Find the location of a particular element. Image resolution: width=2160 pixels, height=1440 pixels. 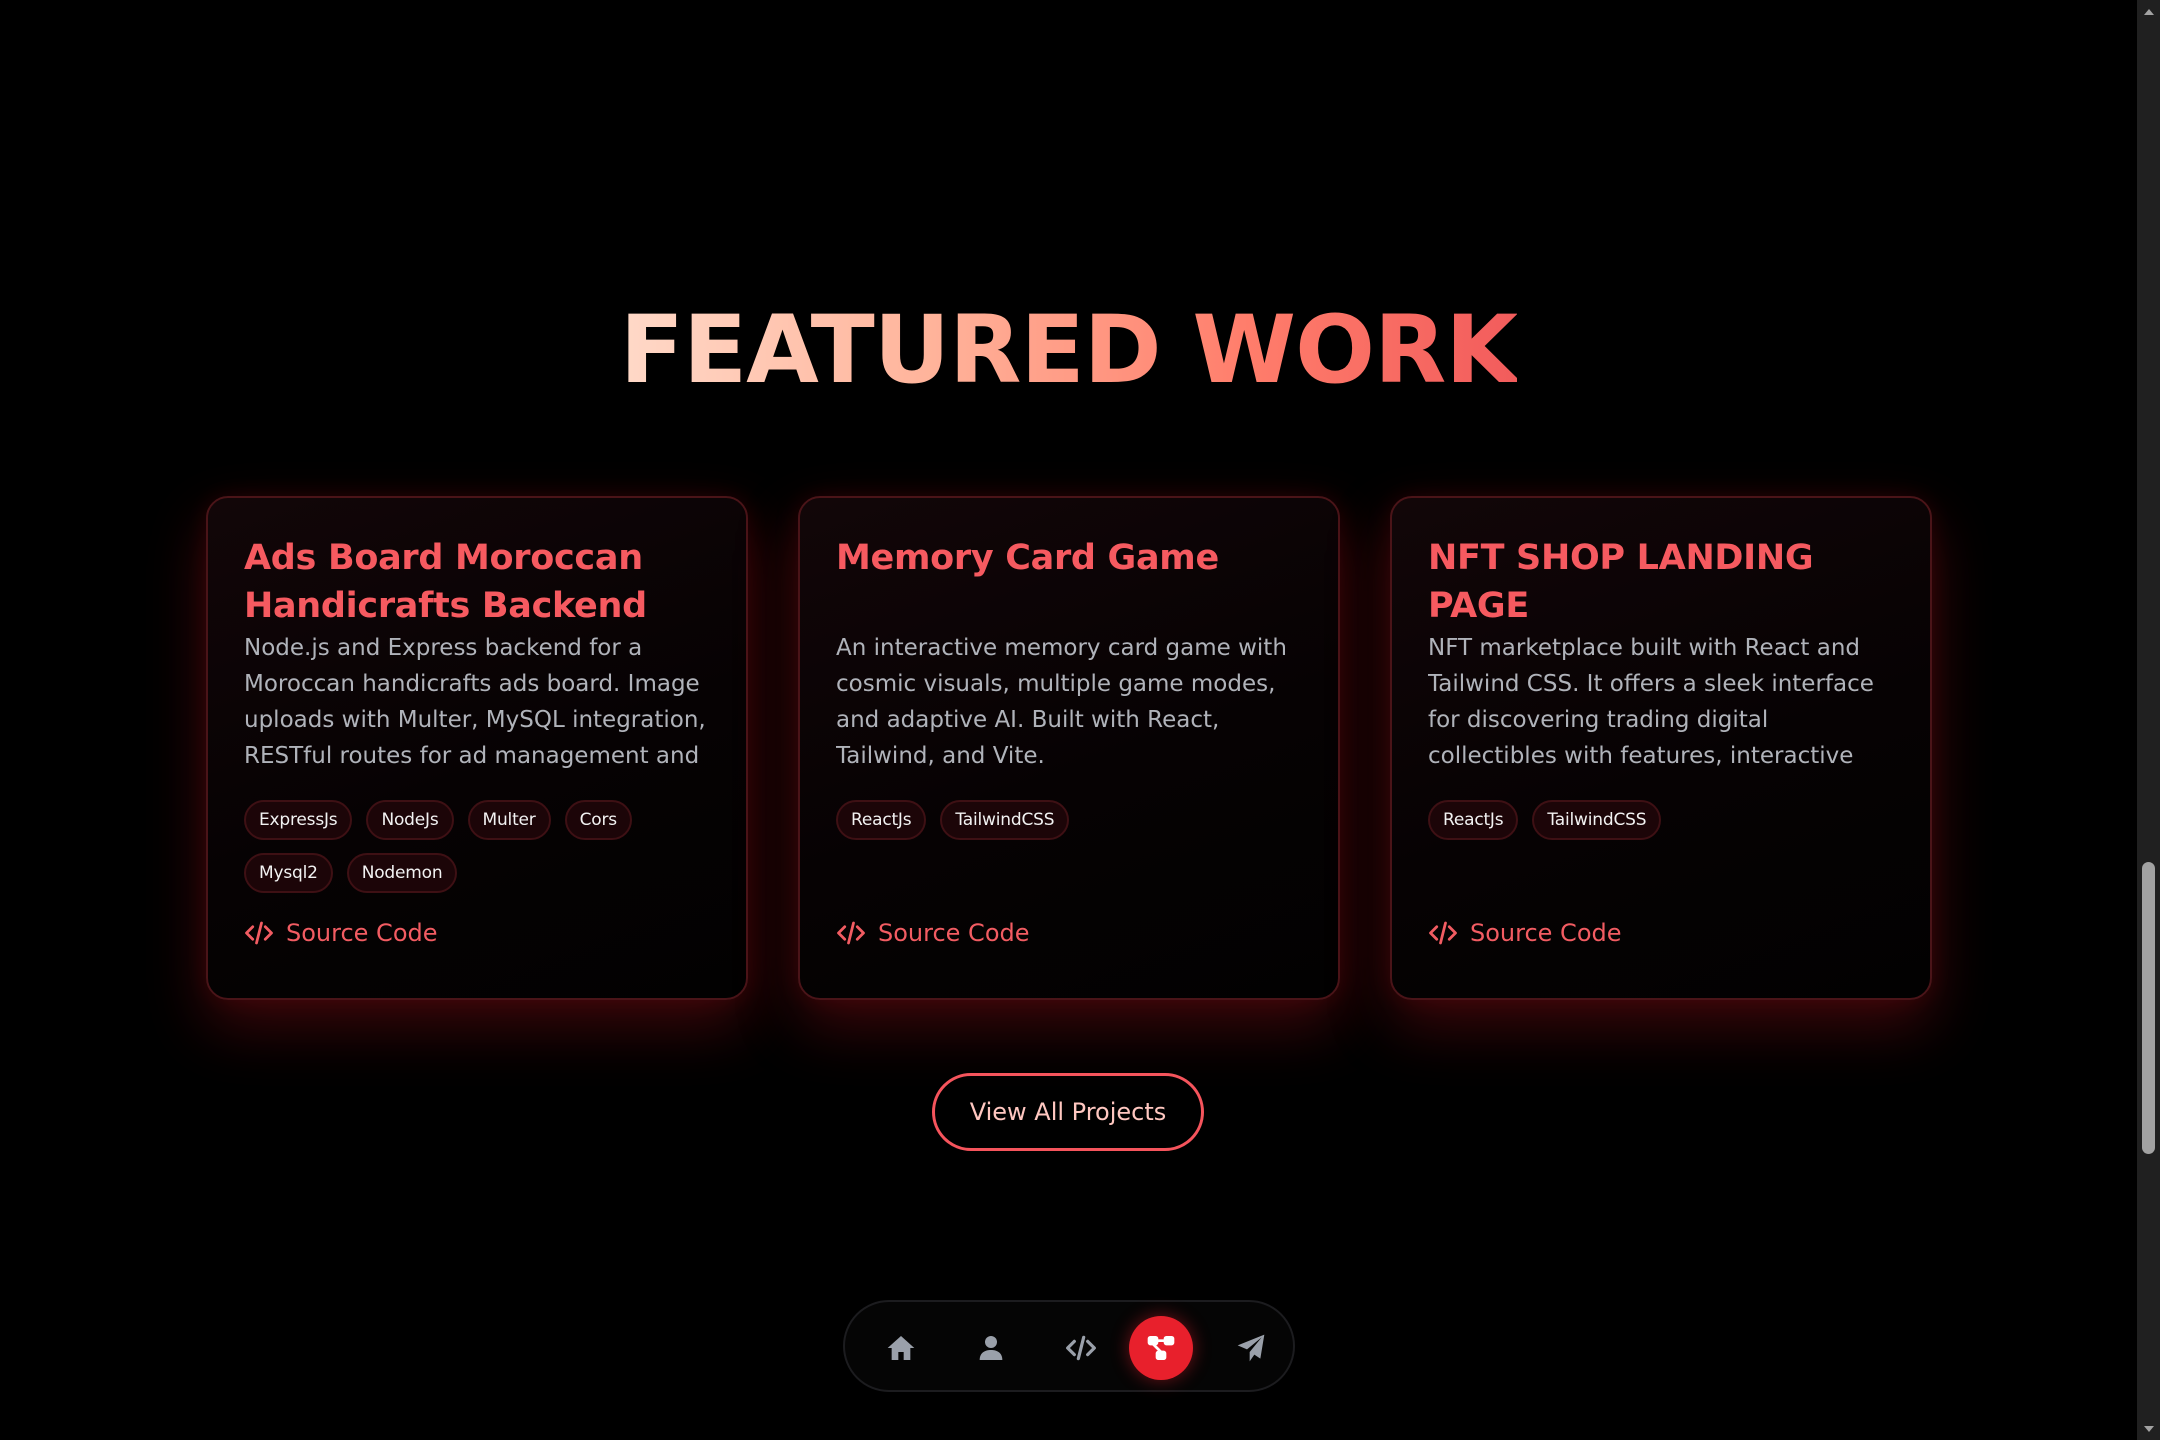

nav-skills is located at coordinates (1081, 1348).